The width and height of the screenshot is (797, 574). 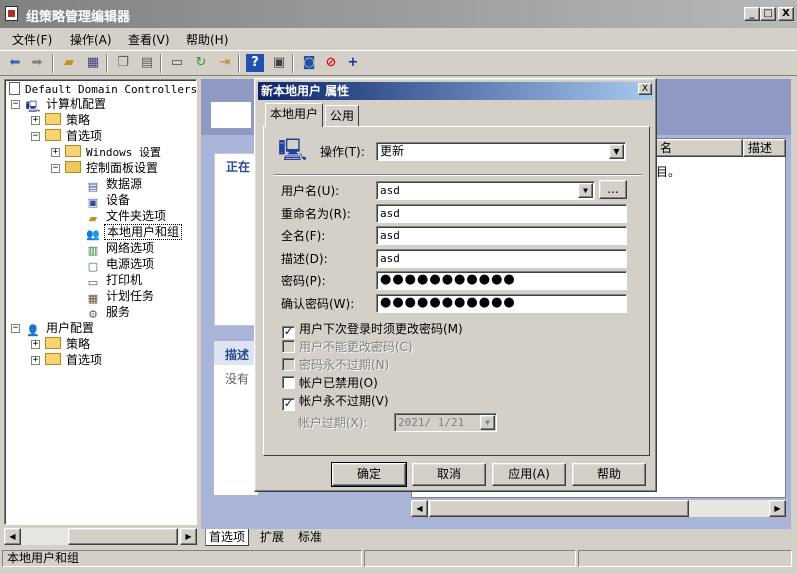 What do you see at coordinates (114, 280) in the screenshot?
I see `tree-item-printers: ▭ 打印机` at bounding box center [114, 280].